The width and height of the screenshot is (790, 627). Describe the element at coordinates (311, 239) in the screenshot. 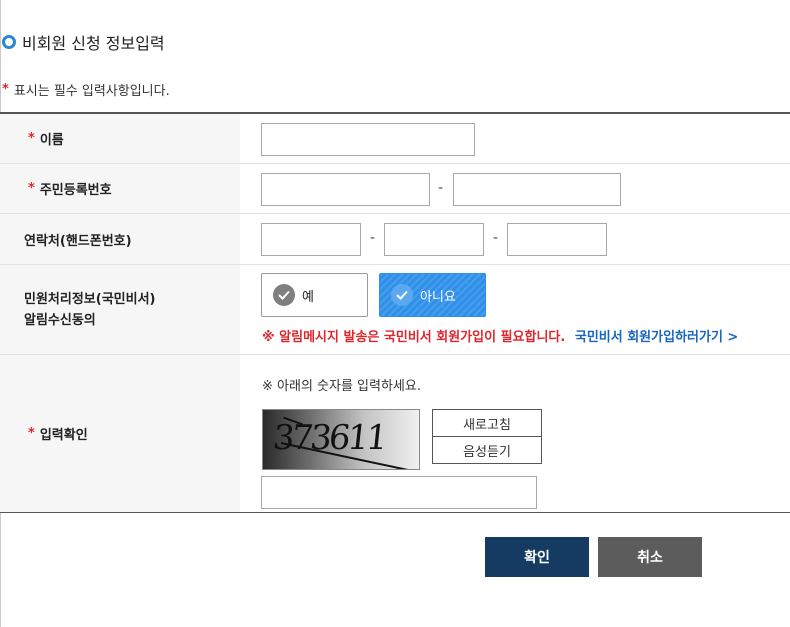

I see `phone-part1-input` at that location.